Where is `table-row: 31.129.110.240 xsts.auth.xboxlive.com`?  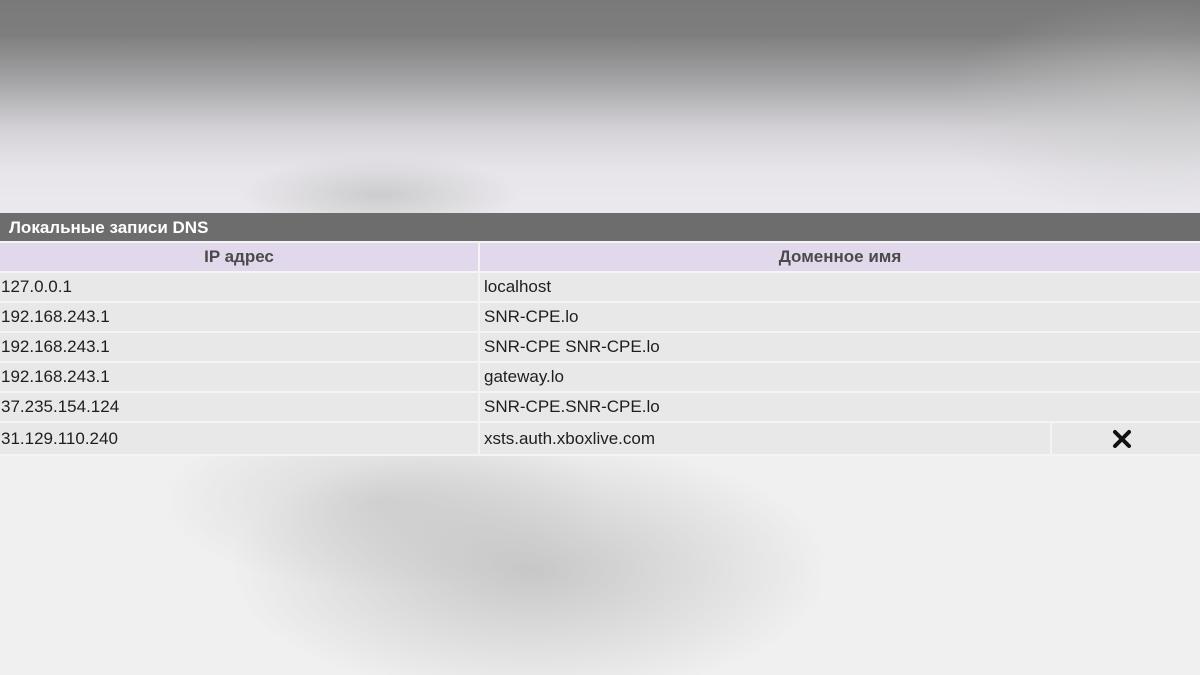 table-row: 31.129.110.240 xsts.auth.xboxlive.com is located at coordinates (600, 439).